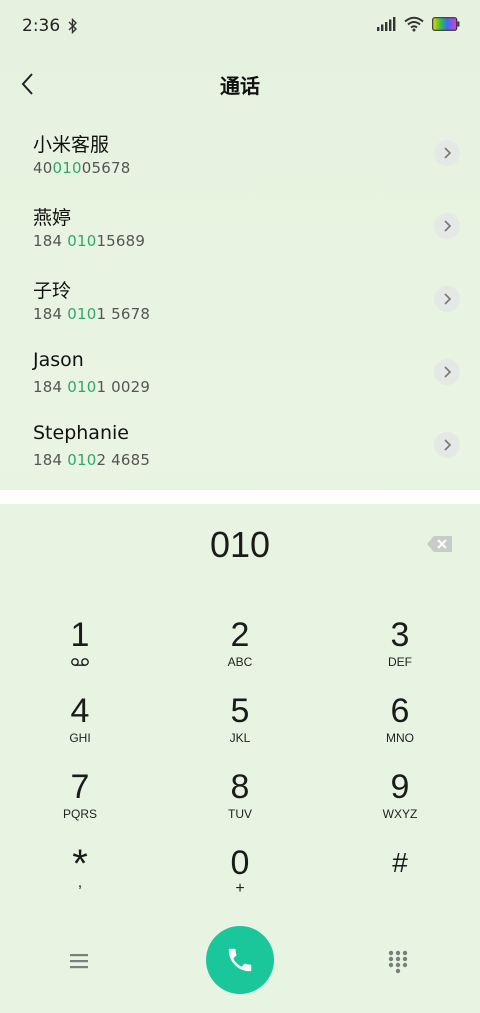 This screenshot has width=480, height=1013. I want to click on key-2: 2 ABC, so click(240, 651).